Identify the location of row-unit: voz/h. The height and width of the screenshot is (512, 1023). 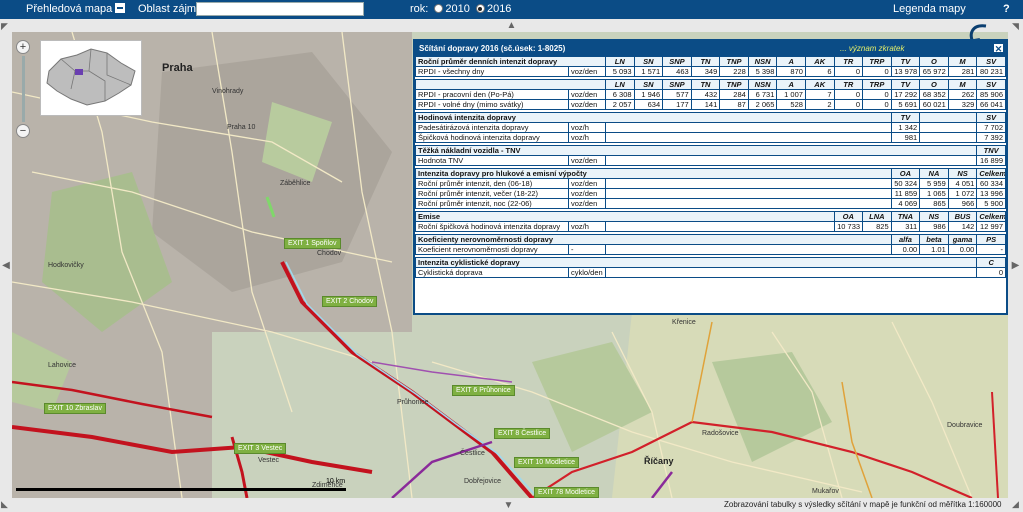
(587, 226).